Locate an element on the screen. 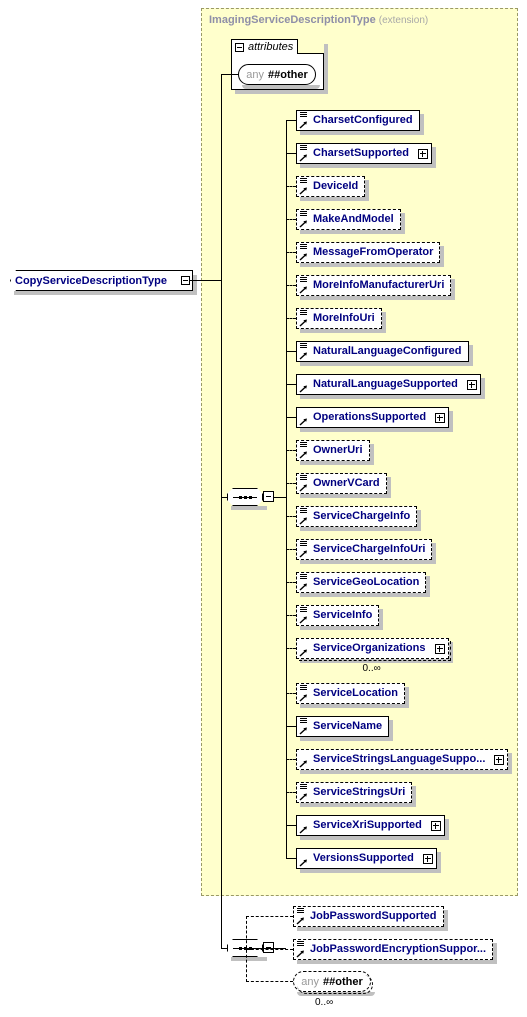  attributes-group-tab: attributes is located at coordinates (264, 46).